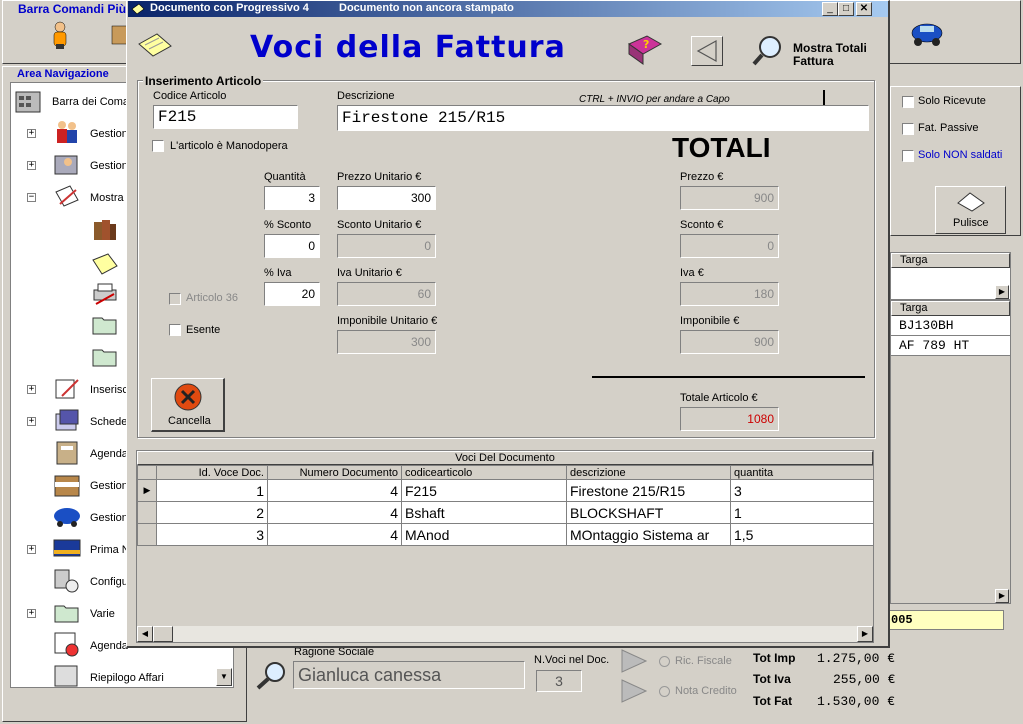 Image resolution: width=1023 pixels, height=724 pixels. I want to click on nota-credito-radio, so click(664, 691).